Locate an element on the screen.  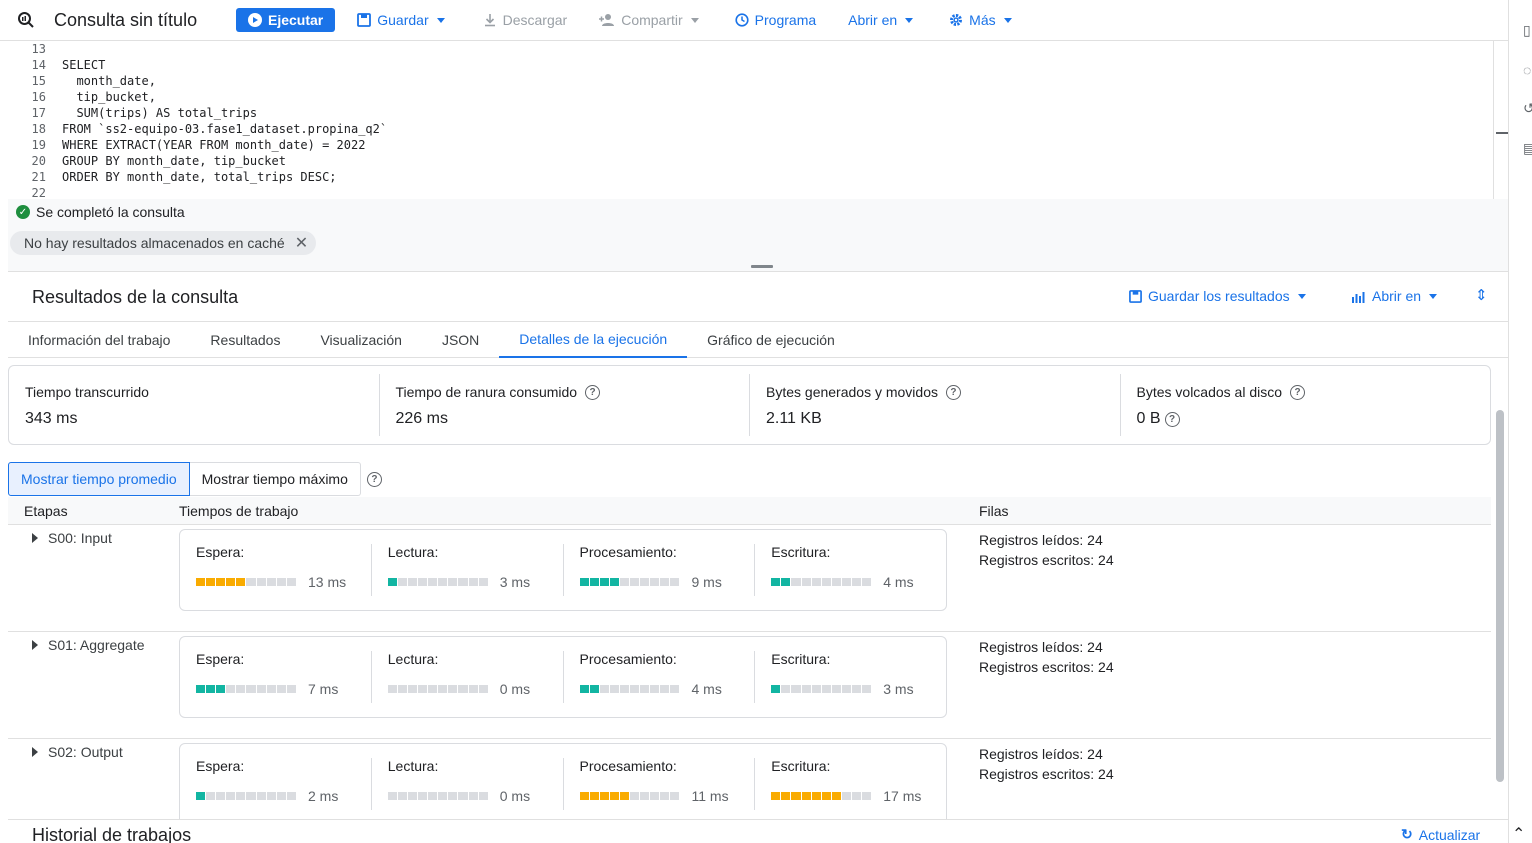
timing-value: 17 ms is located at coordinates (902, 796).